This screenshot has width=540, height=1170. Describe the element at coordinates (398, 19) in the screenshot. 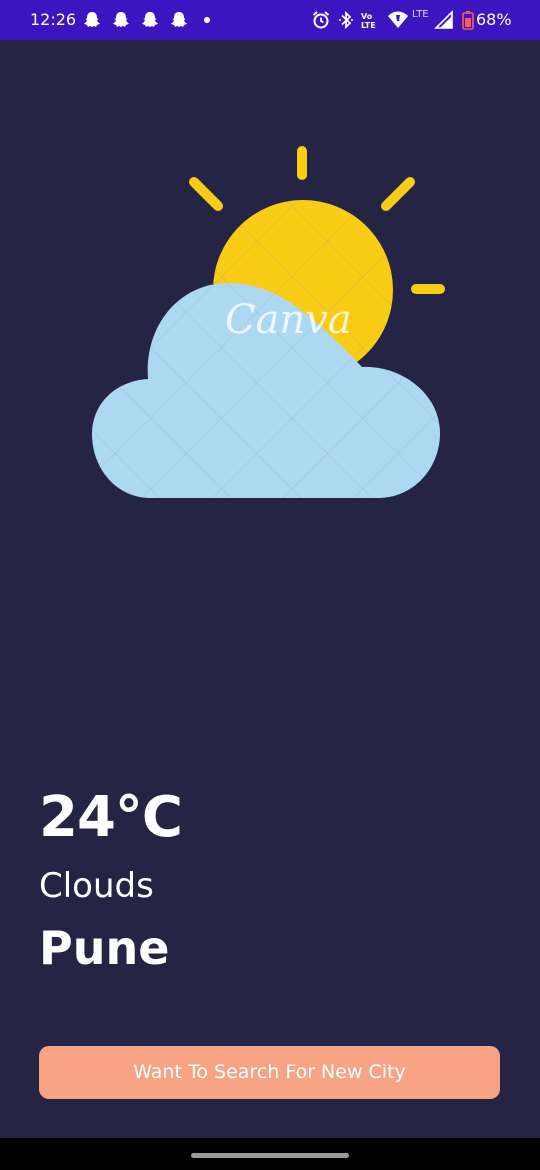

I see `wifi-icon` at that location.